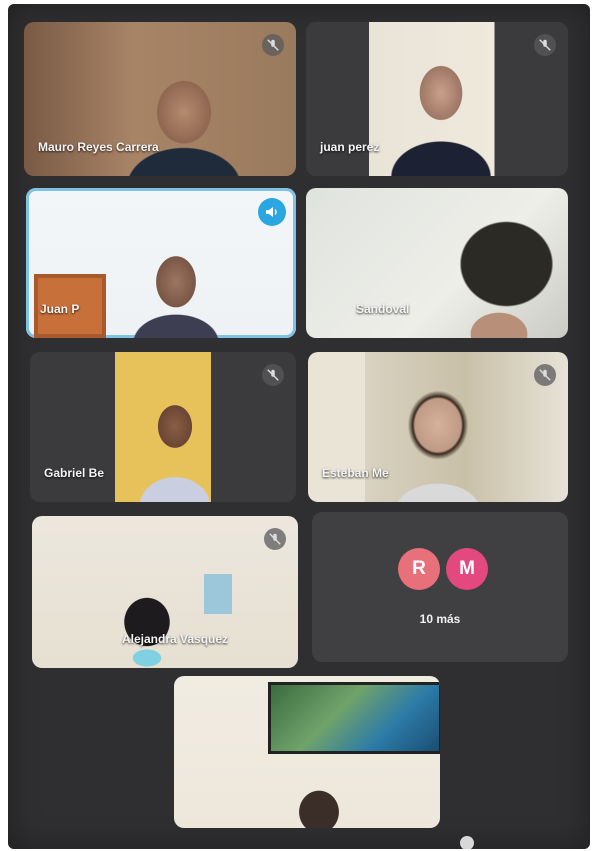 The height and width of the screenshot is (851, 594). I want to click on participant-tile: Sandoval, so click(437, 263).